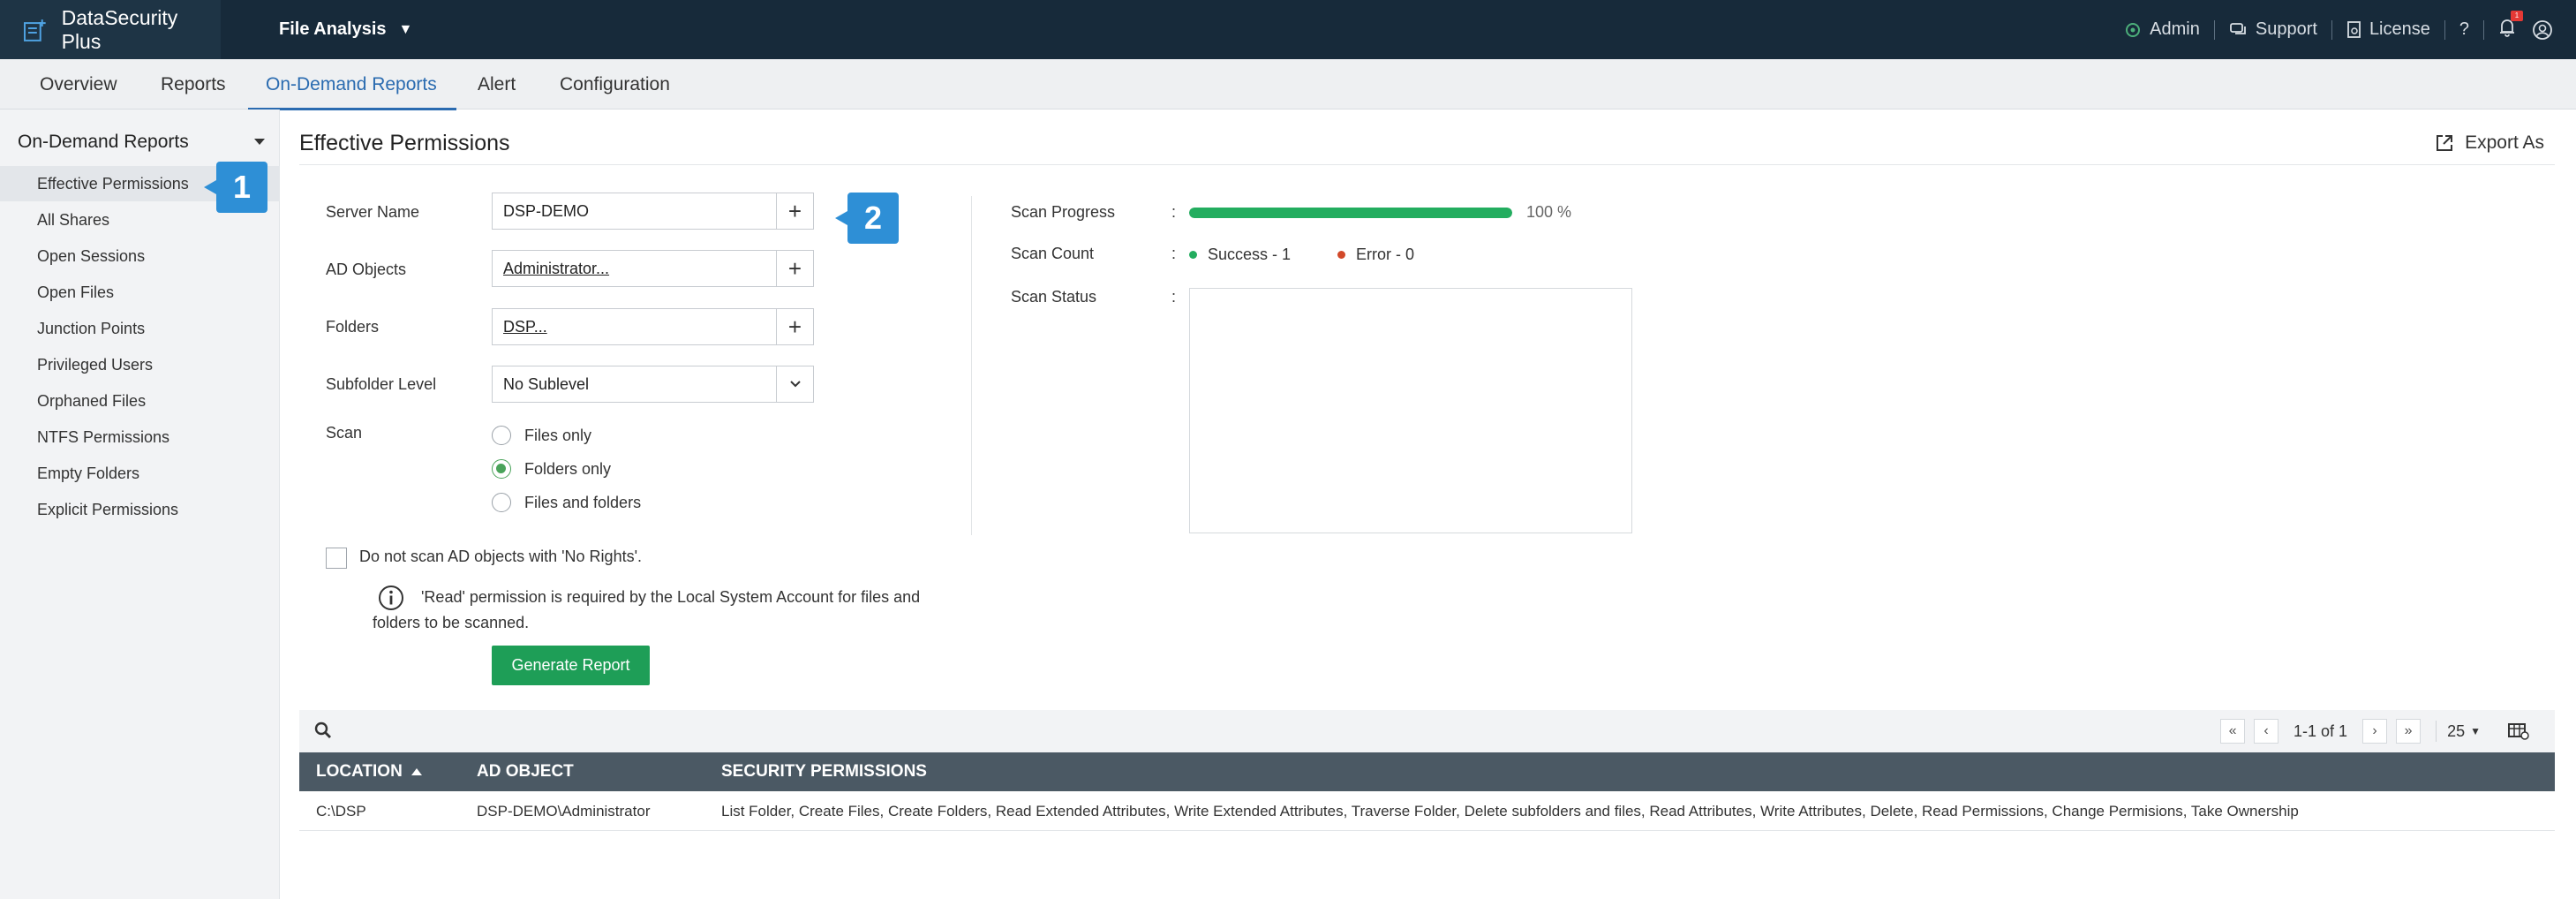 The width and height of the screenshot is (2576, 899). I want to click on step-callout-1: 1, so click(236, 187).